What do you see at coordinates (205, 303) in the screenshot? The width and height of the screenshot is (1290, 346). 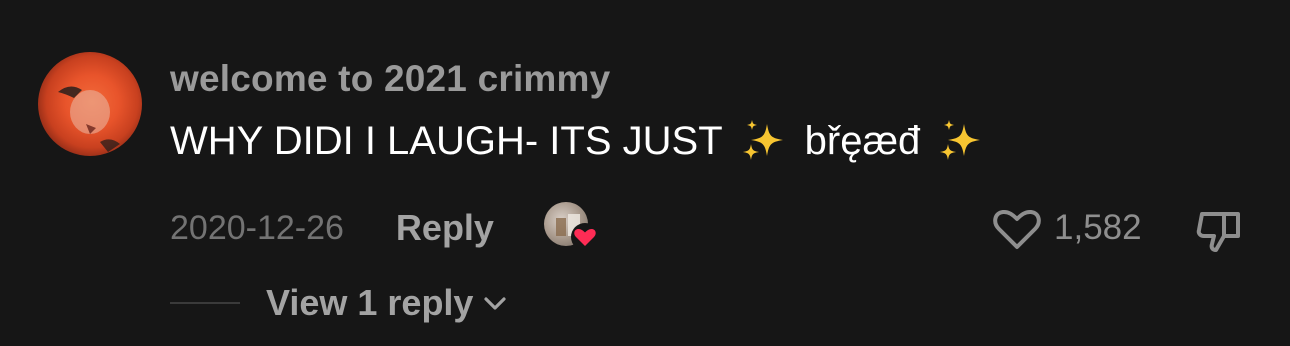 I see `replies-divider` at bounding box center [205, 303].